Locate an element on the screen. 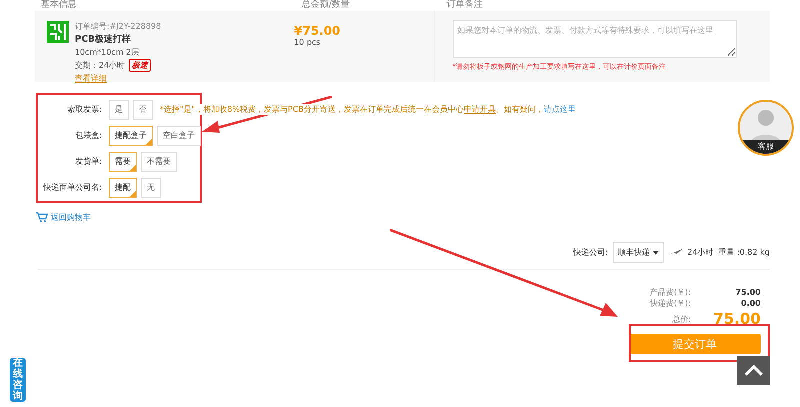  summary-label: 快递费(￥): is located at coordinates (669, 303).